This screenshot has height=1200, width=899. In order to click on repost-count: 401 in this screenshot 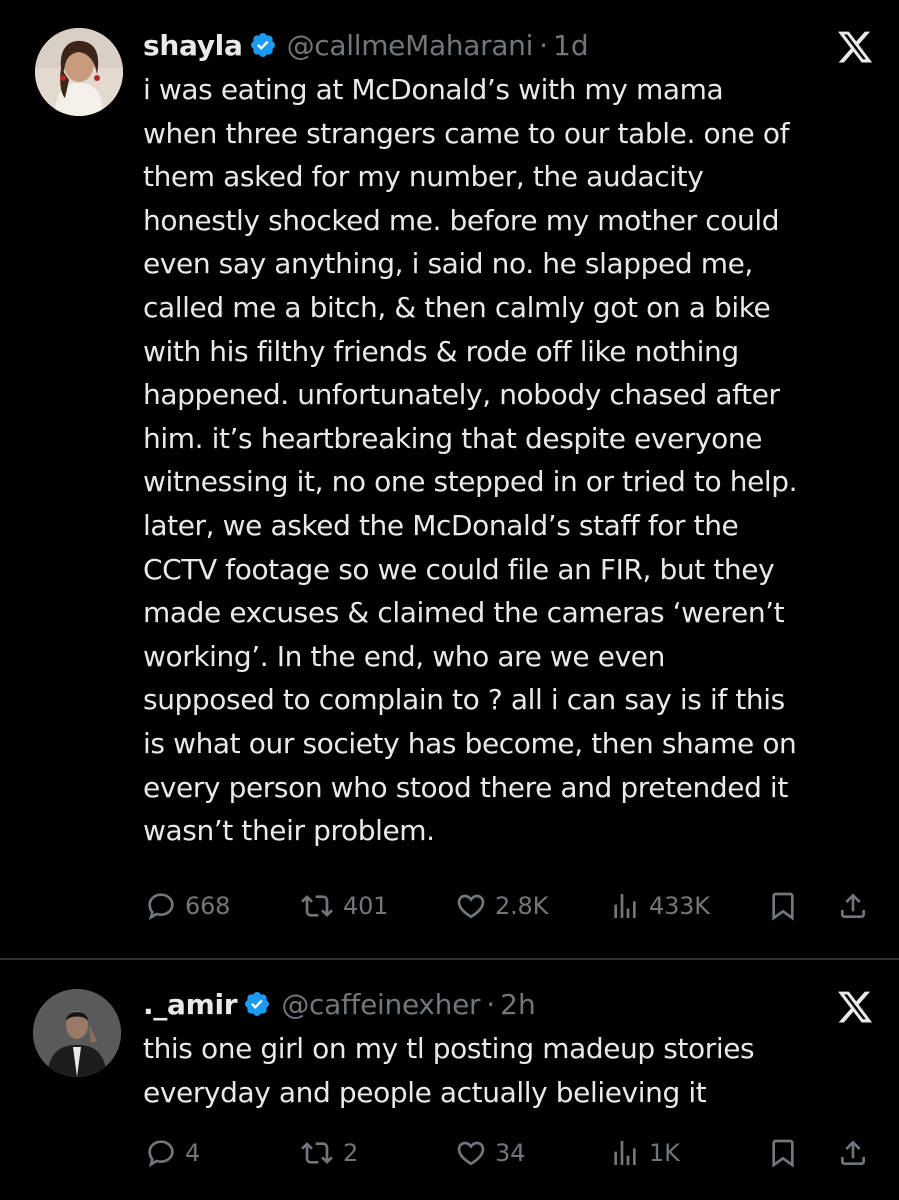, I will do `click(366, 906)`.